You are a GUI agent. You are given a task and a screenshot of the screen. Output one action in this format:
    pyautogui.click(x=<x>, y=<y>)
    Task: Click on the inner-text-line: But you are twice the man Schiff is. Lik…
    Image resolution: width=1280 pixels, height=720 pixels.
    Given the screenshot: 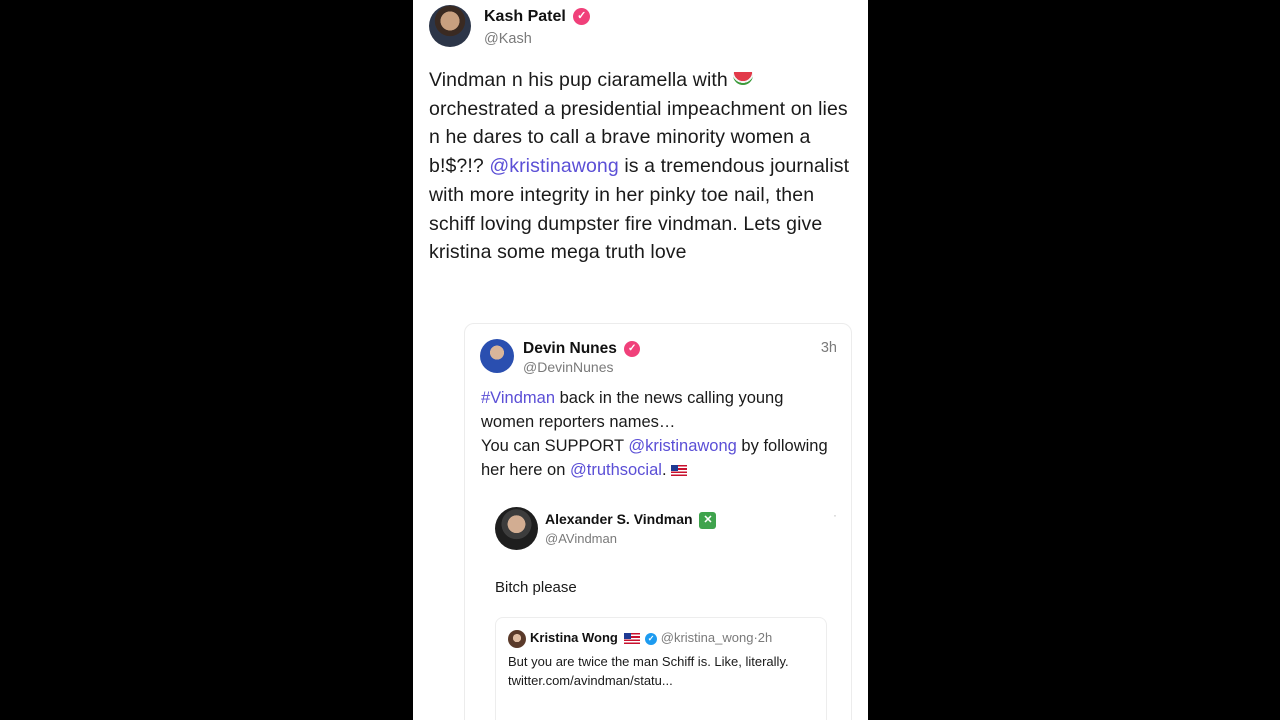 What is the action you would take?
    pyautogui.click(x=648, y=661)
    